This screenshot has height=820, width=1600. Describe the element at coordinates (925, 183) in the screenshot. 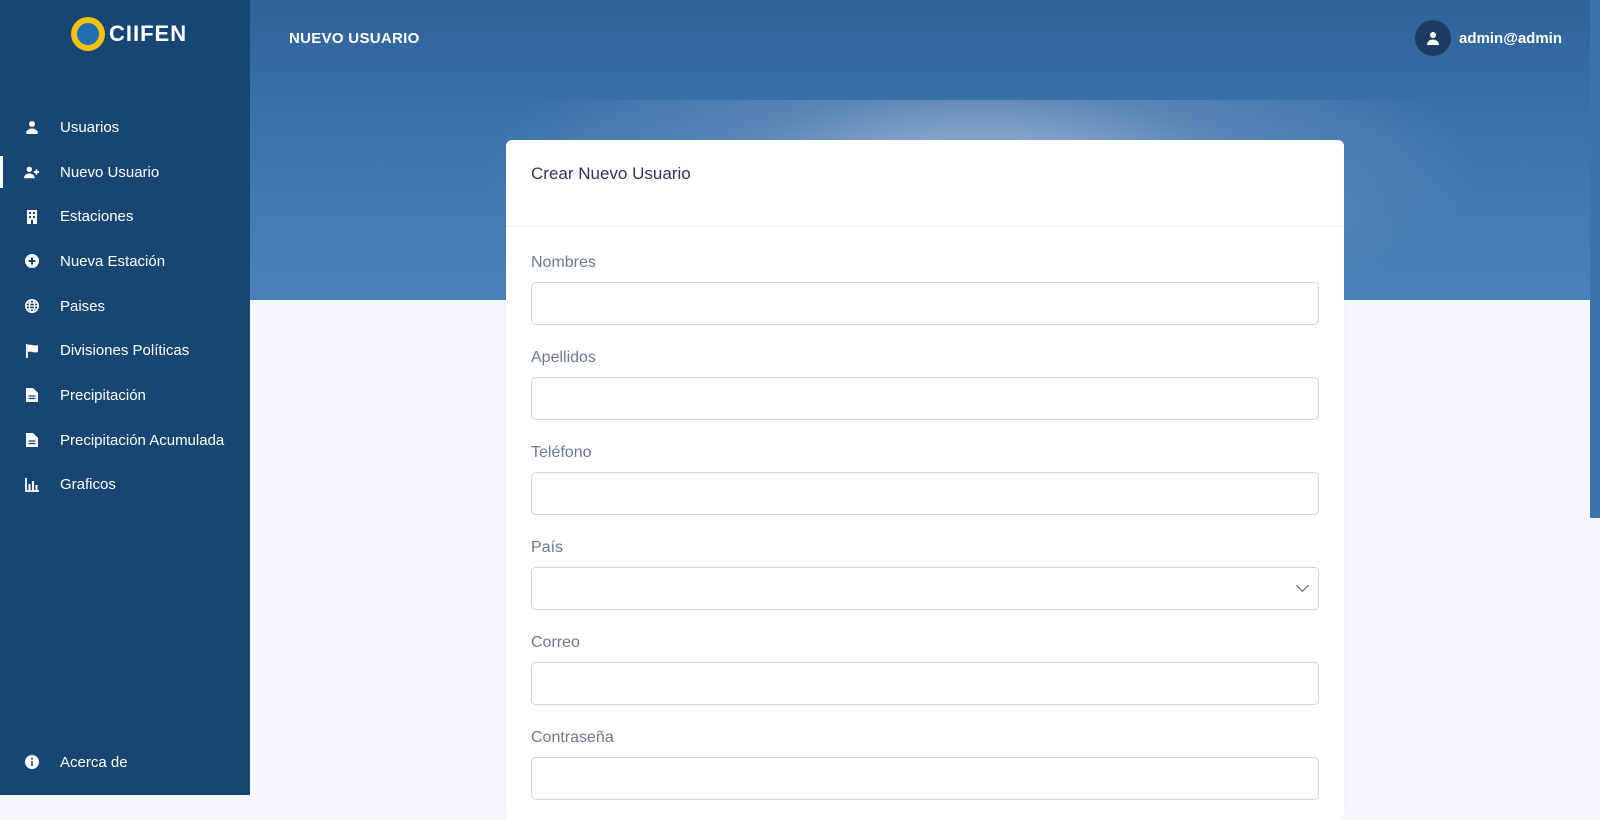

I see `card-header: Crear Nuevo Usuario` at that location.